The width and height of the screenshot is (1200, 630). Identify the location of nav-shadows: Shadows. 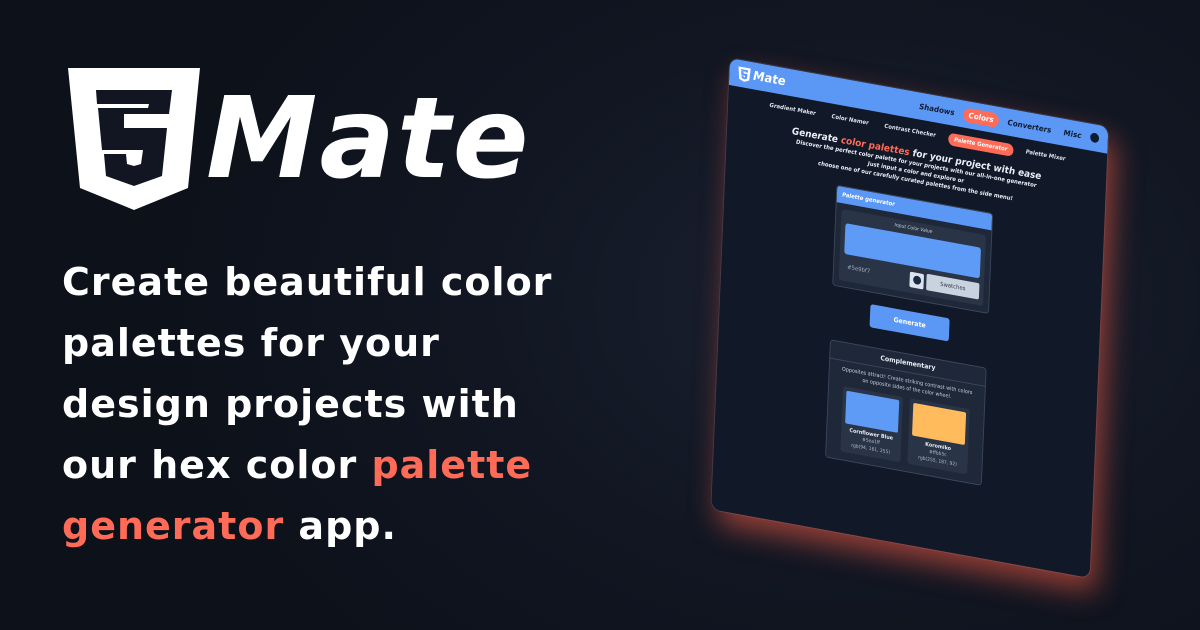
(936, 109).